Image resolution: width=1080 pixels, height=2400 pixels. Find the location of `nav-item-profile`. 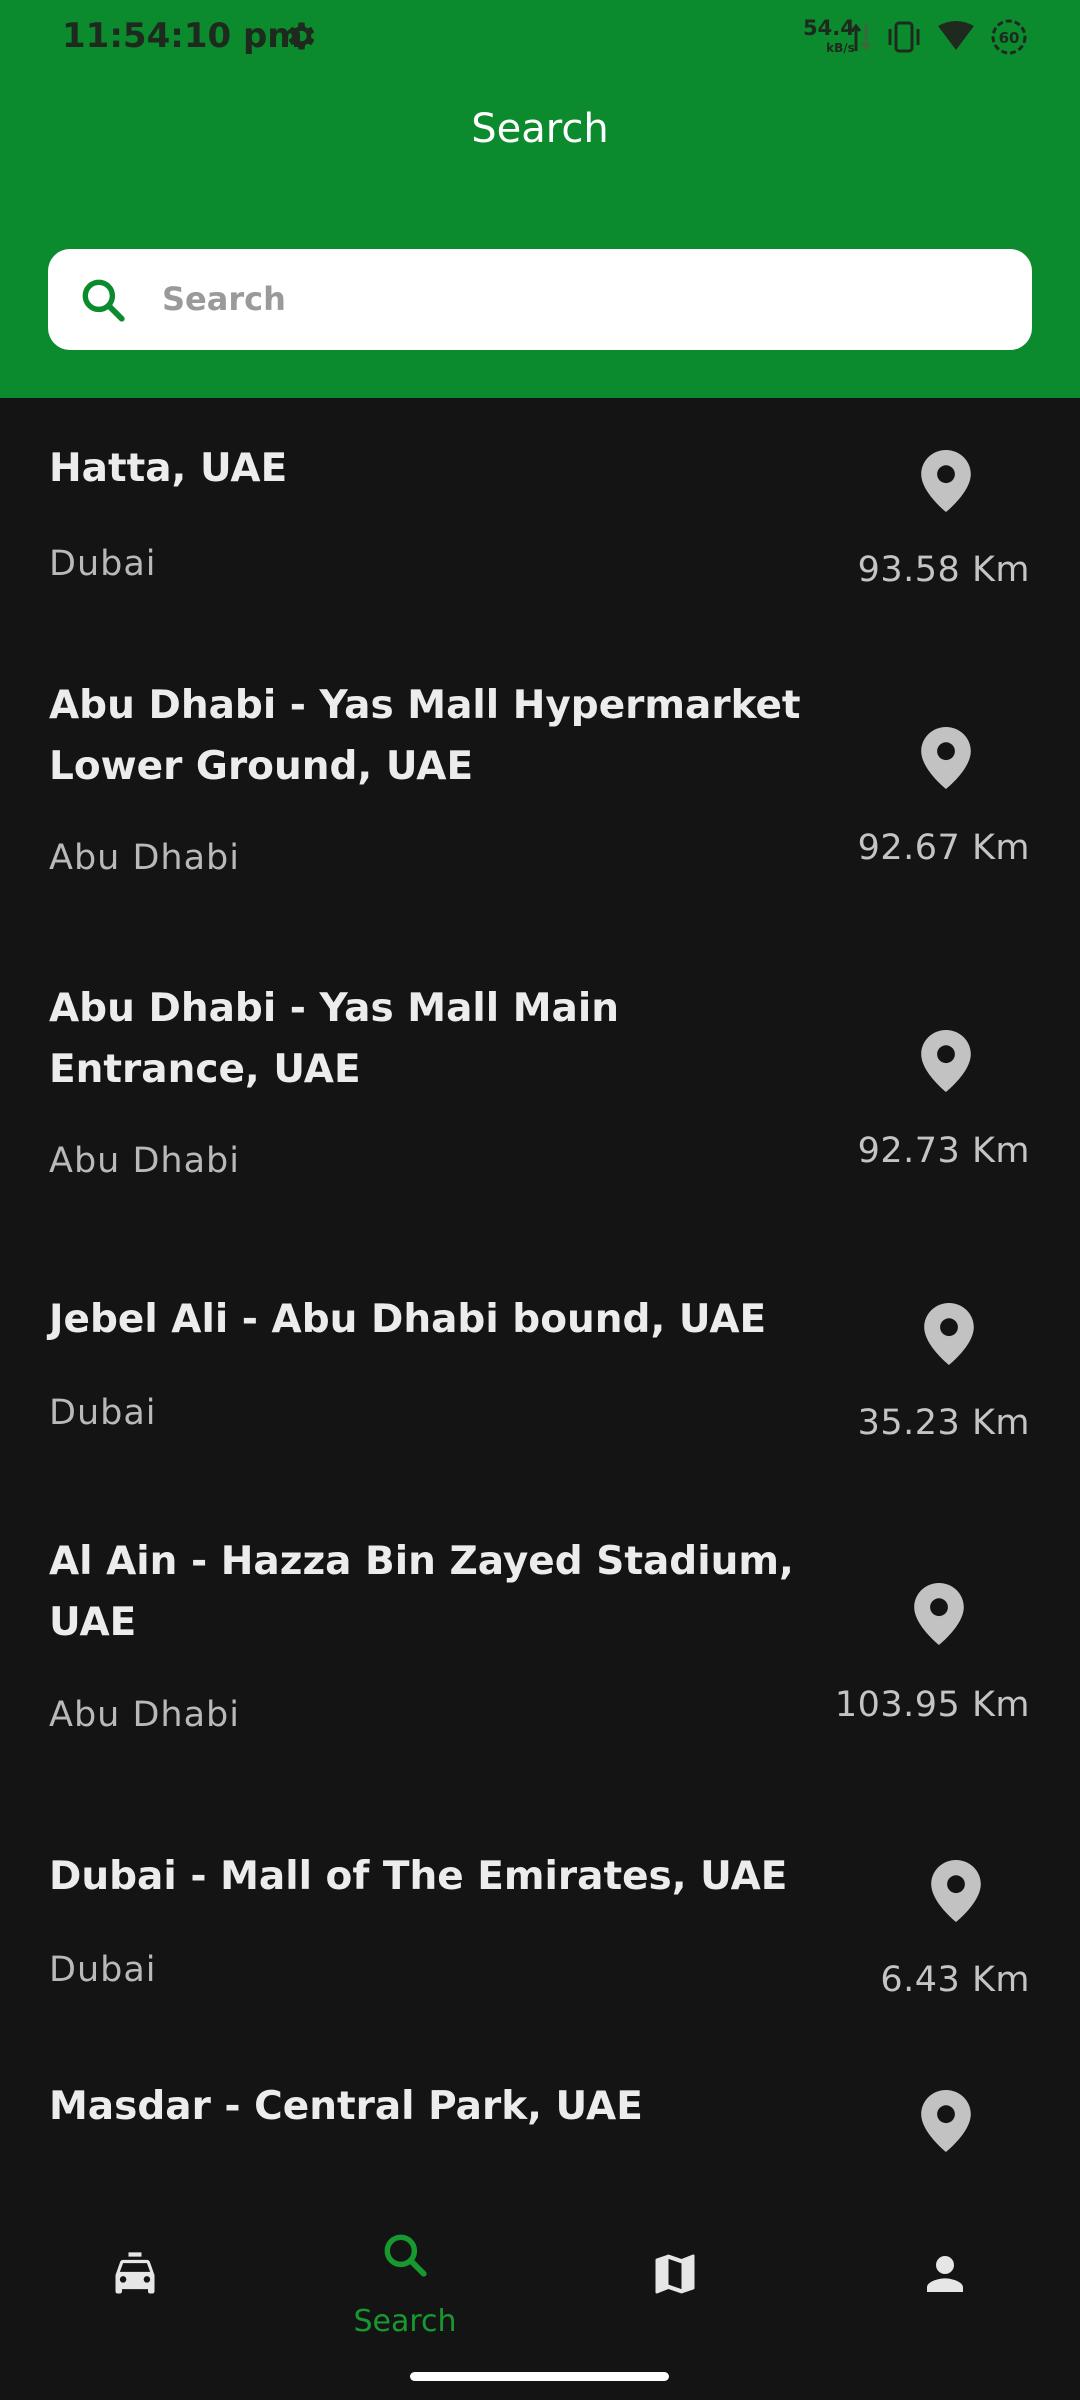

nav-item-profile is located at coordinates (945, 2283).